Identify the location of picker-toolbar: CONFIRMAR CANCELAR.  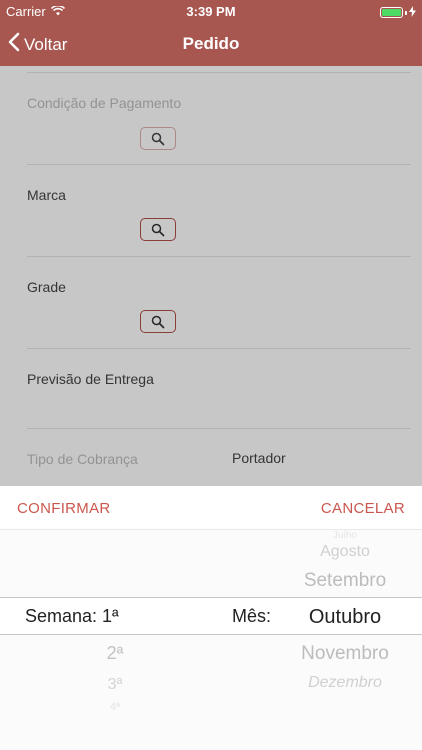
(211, 508).